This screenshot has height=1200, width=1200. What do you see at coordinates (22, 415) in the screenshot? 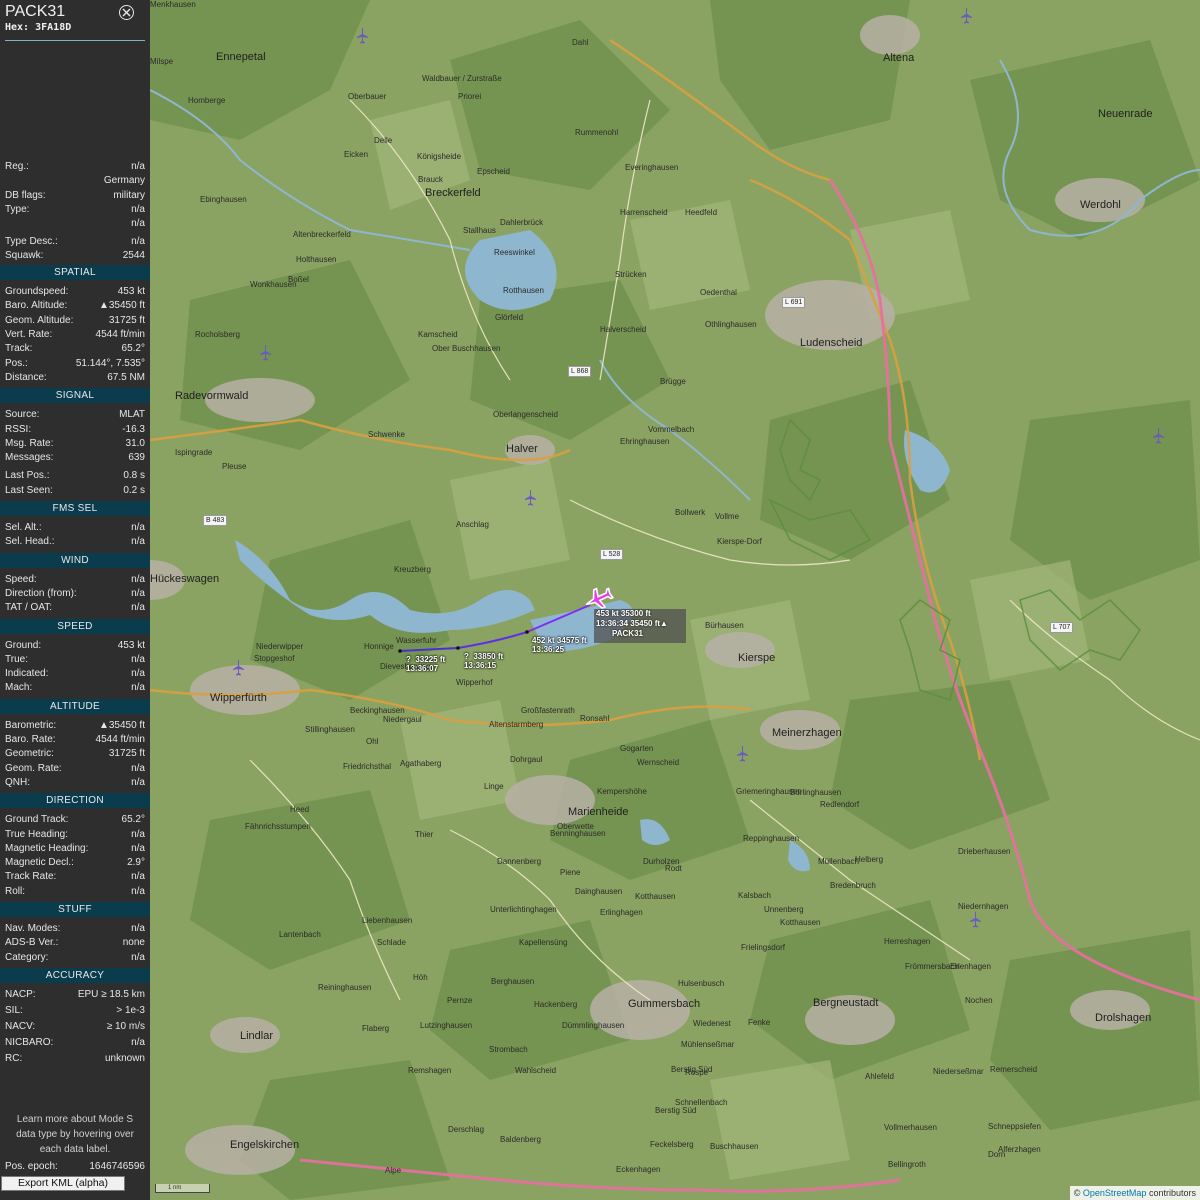
I see `info-label: Source:` at bounding box center [22, 415].